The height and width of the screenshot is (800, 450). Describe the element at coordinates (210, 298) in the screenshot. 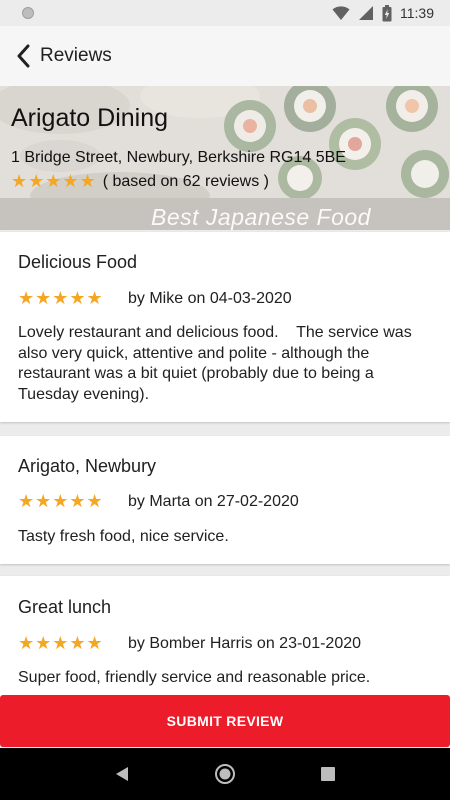

I see `review-byline: by Mike on 04-03-2020` at that location.